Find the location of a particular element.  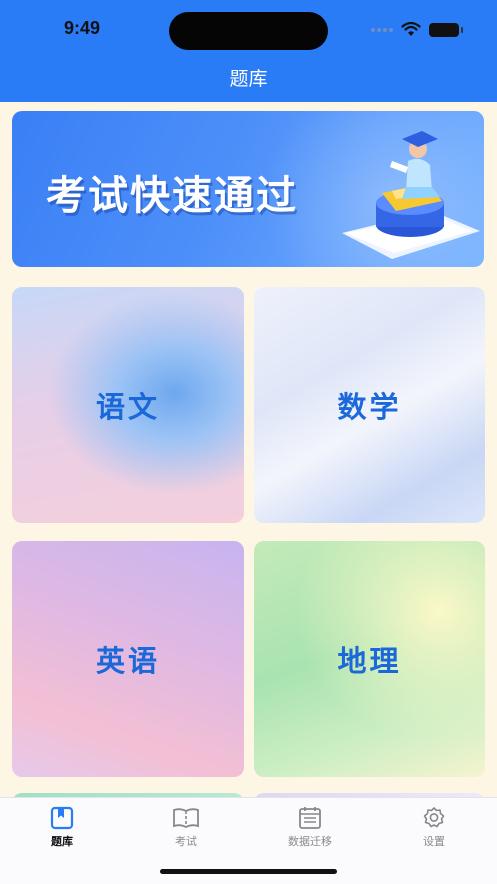

subject-card-english: 英语 is located at coordinates (128, 659).